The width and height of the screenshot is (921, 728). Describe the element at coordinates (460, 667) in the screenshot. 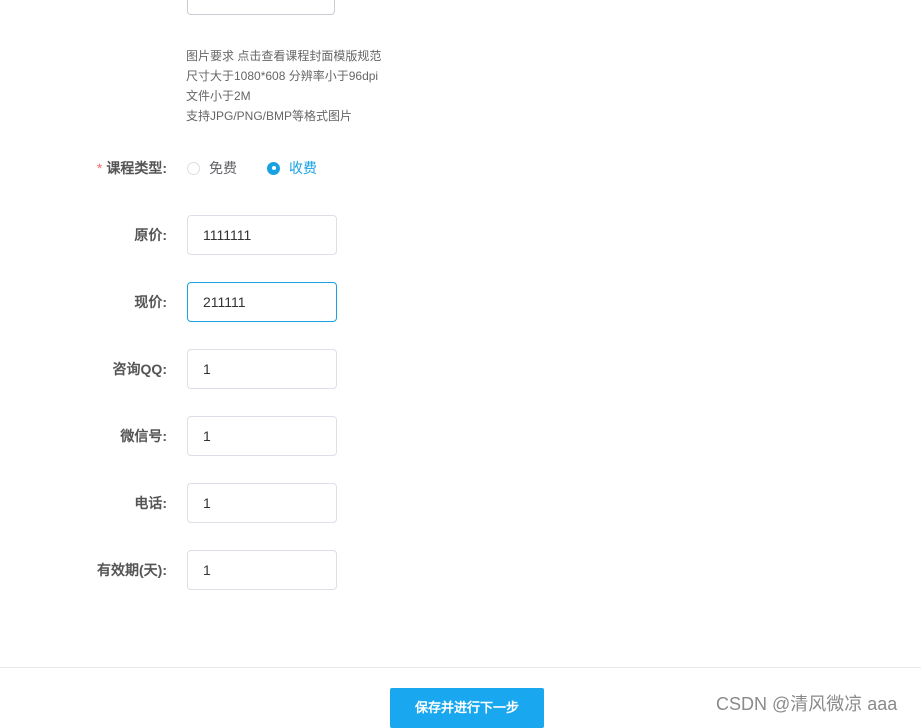

I see `footer-divider` at that location.